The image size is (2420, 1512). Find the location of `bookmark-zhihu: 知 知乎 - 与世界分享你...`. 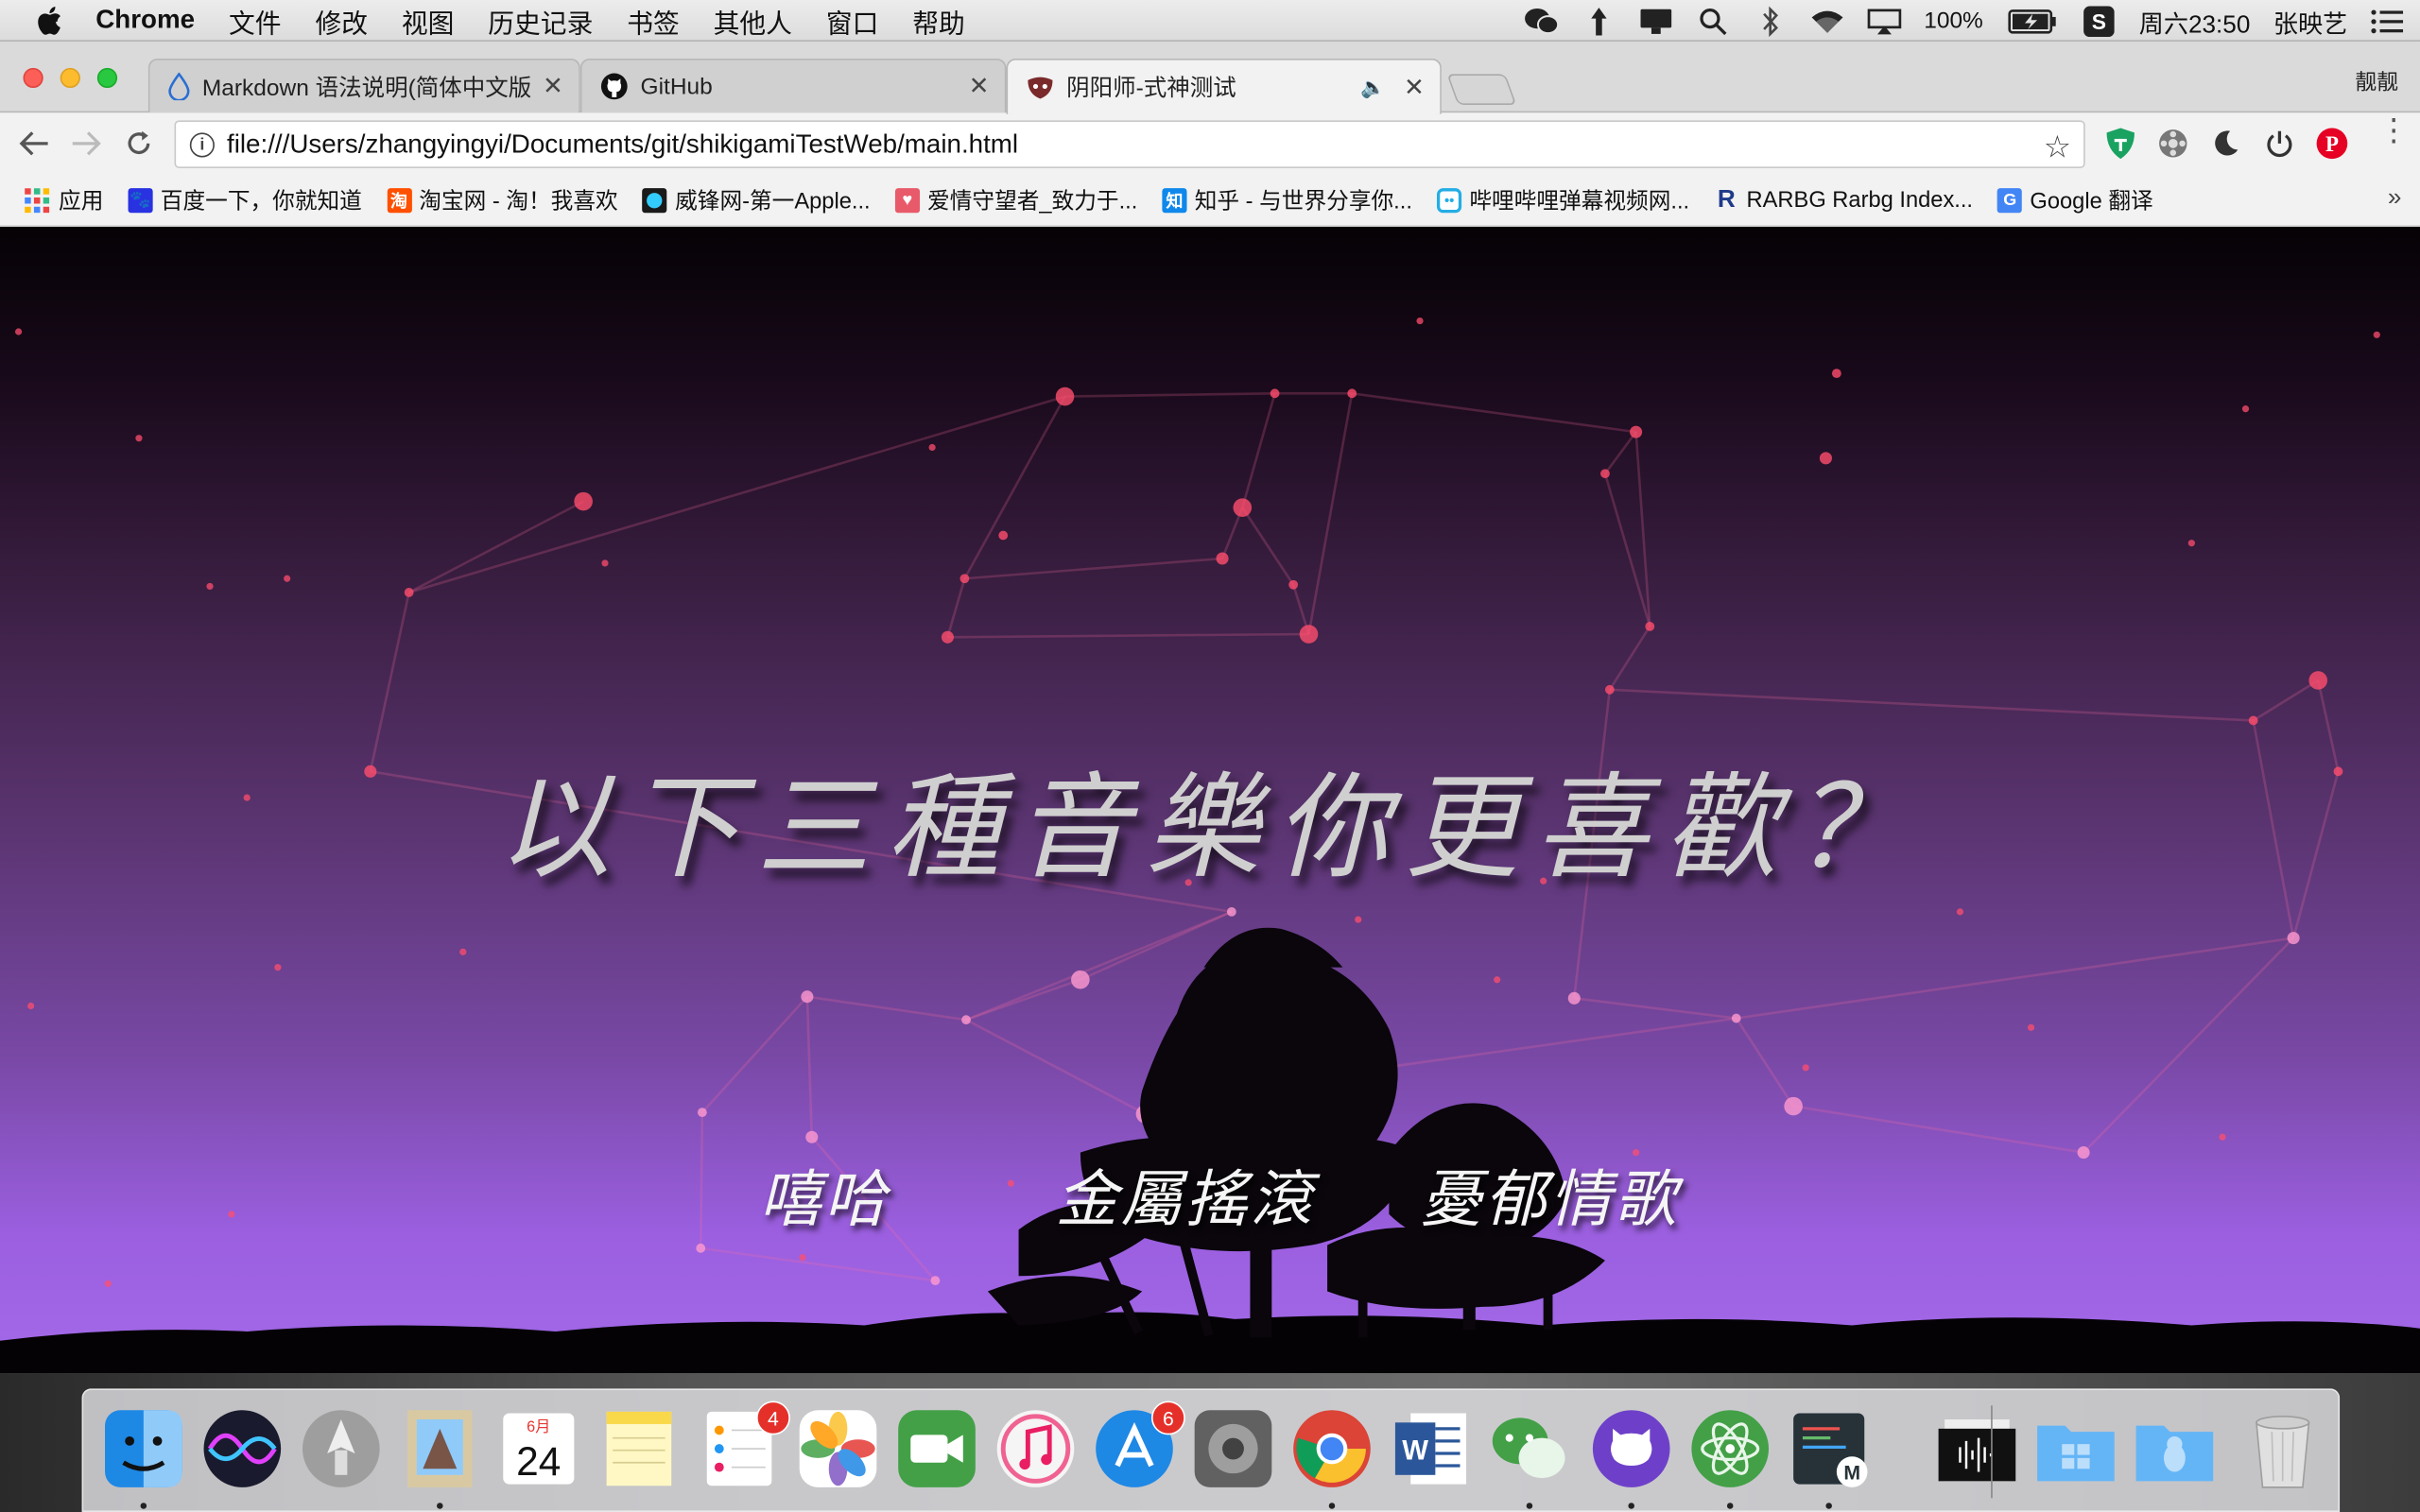

bookmark-zhihu: 知 知乎 - 与世界分享你... is located at coordinates (1287, 199).